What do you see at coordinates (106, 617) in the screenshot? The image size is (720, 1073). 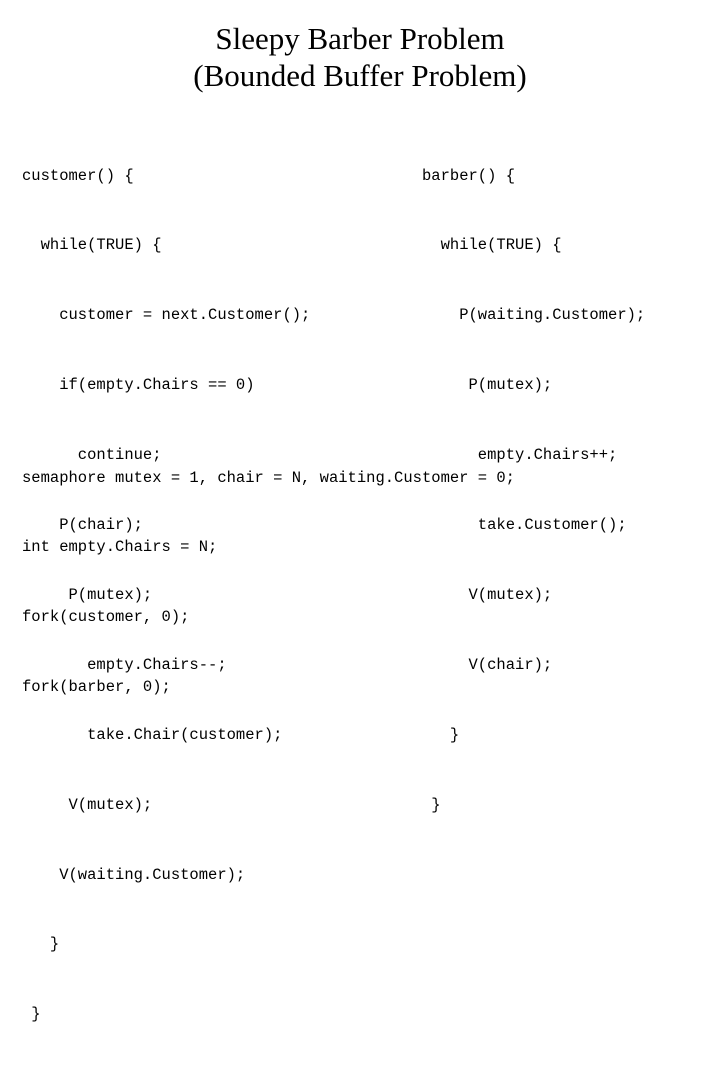 I see `code-line: fork(customer, 0);` at bounding box center [106, 617].